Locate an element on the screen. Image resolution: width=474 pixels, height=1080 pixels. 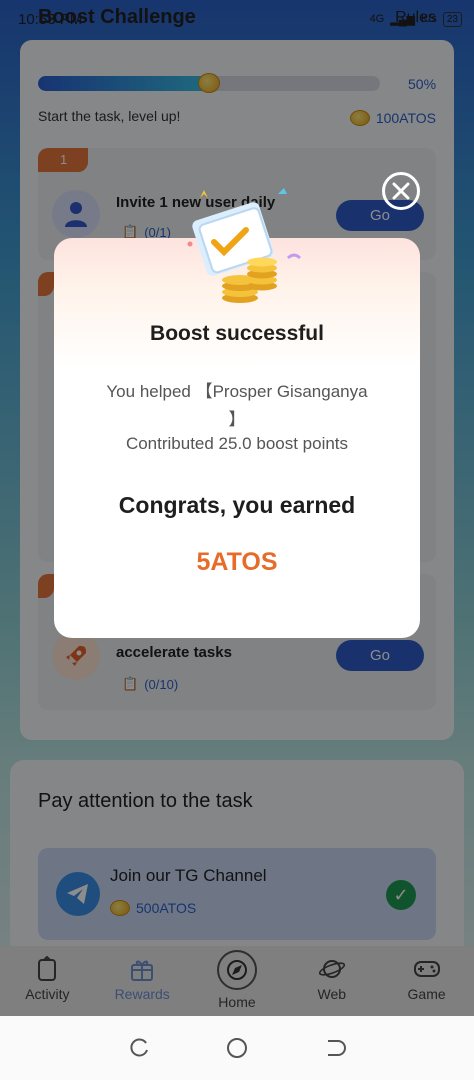
system-navigation-bar is located at coordinates (237, 1048).